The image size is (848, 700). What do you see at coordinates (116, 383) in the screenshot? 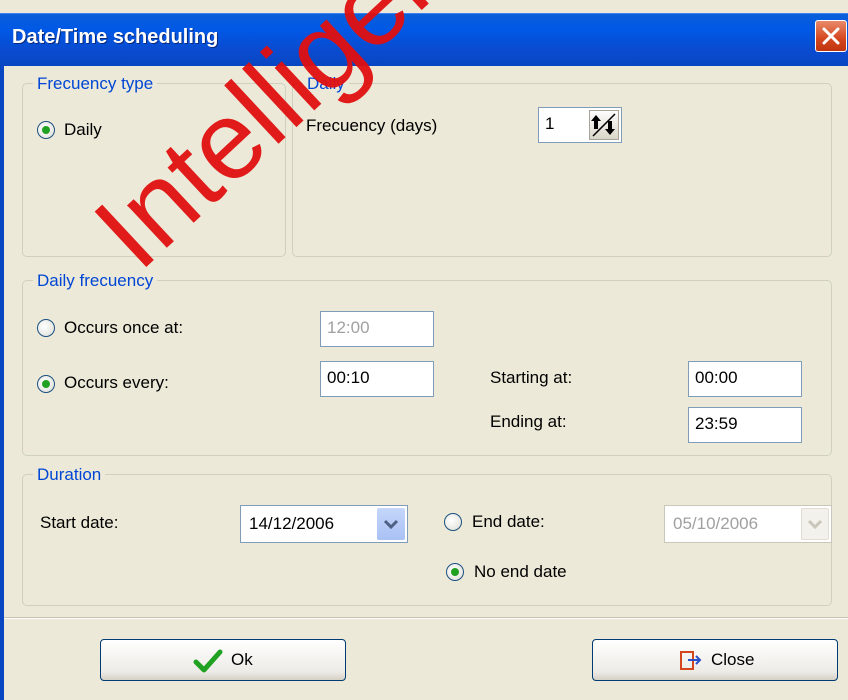
I see `occurs-every-label: Occurs every:` at bounding box center [116, 383].